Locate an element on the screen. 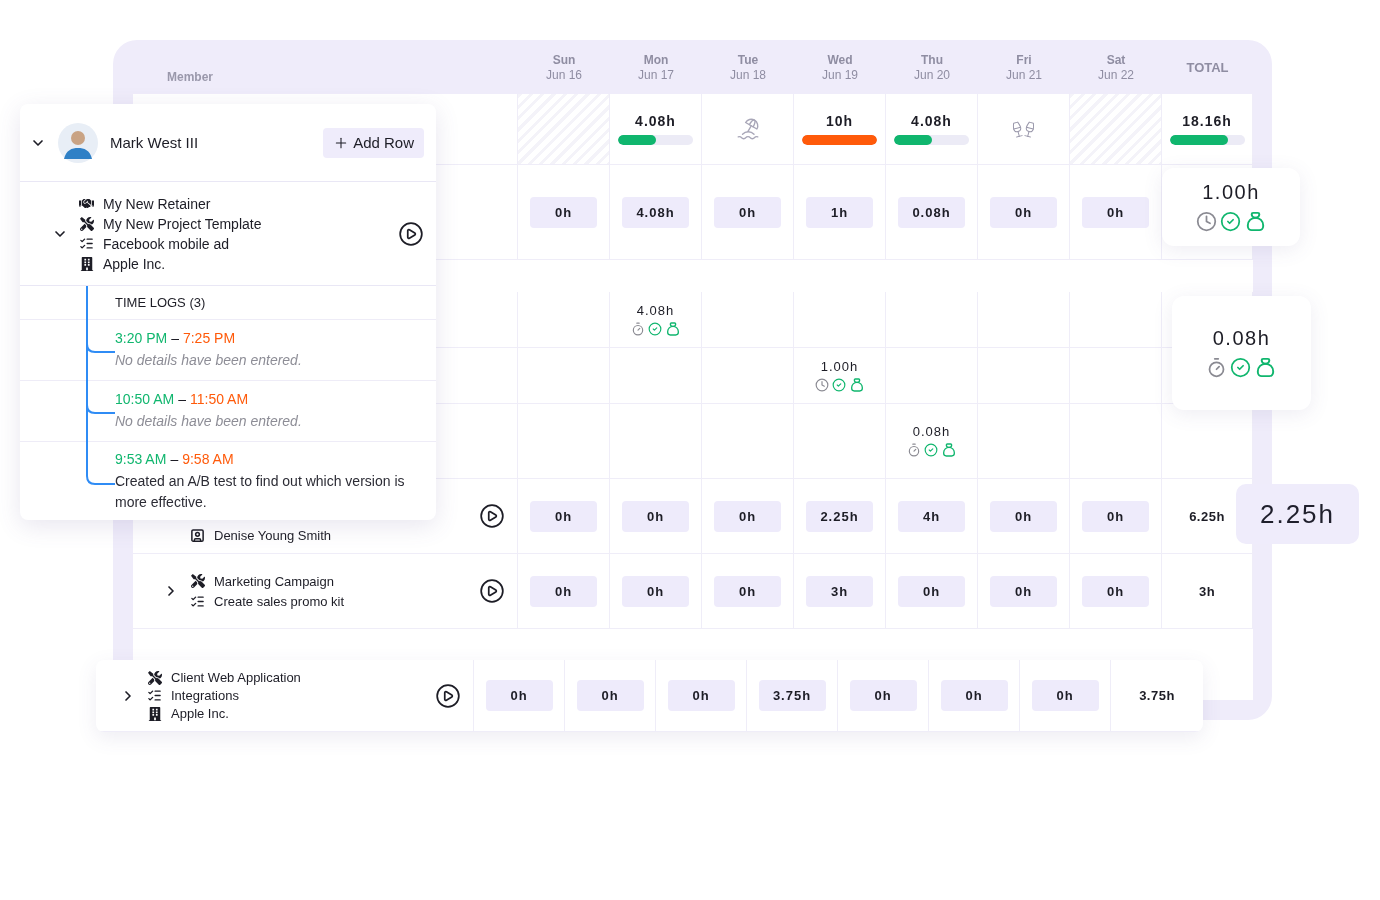  member-name: Mark West III is located at coordinates (155, 142).